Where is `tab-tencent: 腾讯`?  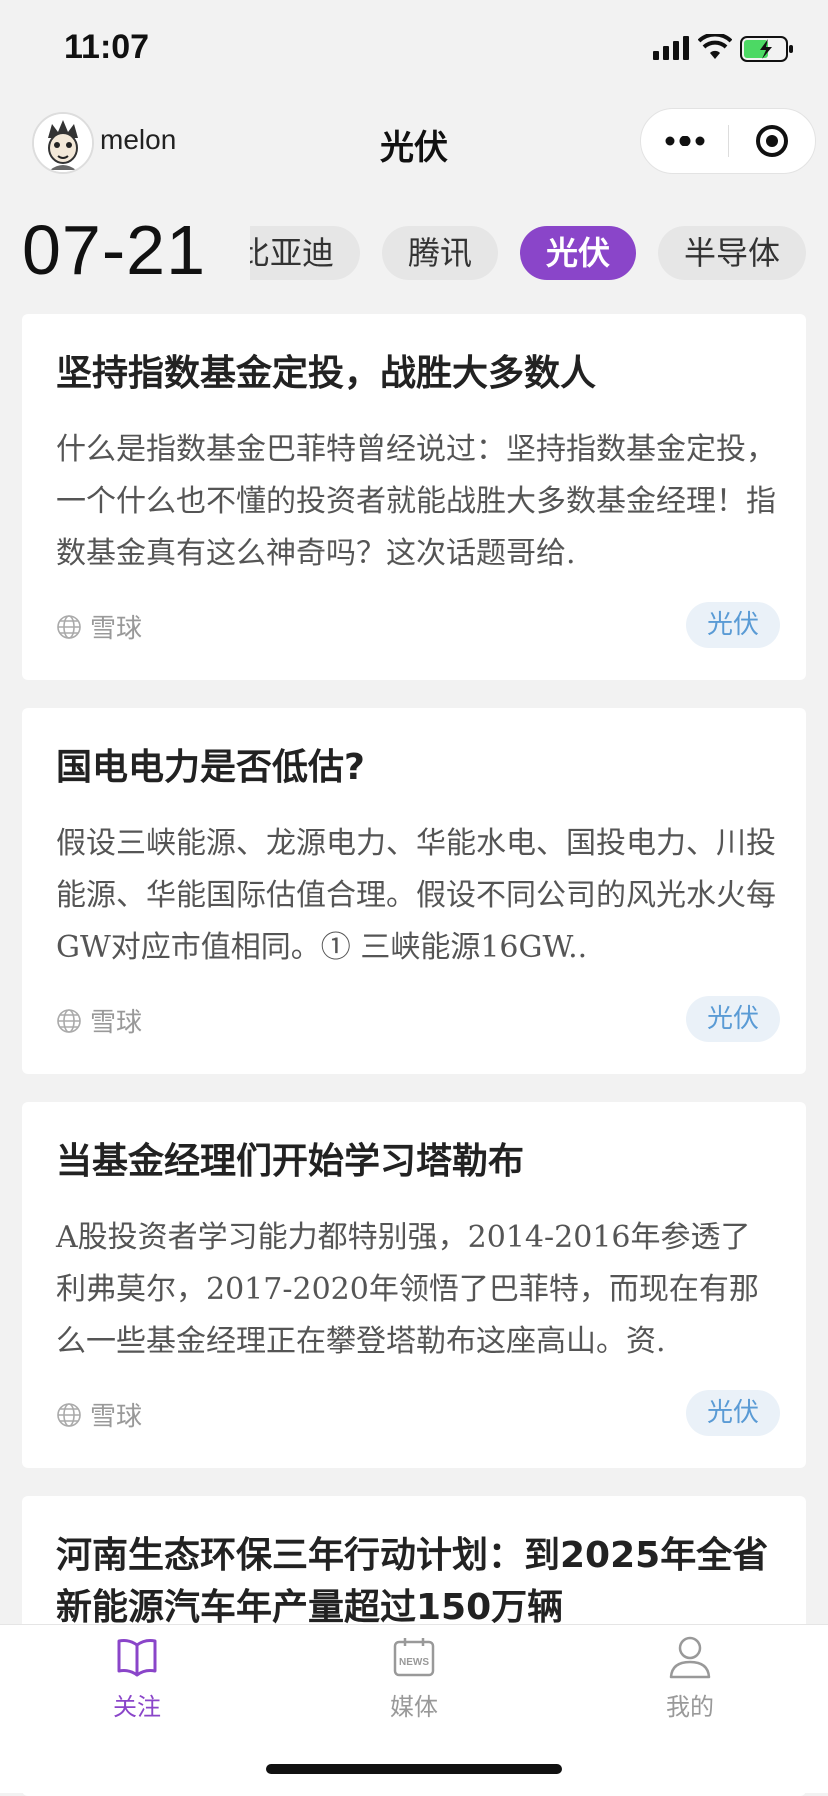 tab-tencent: 腾讯 is located at coordinates (440, 253).